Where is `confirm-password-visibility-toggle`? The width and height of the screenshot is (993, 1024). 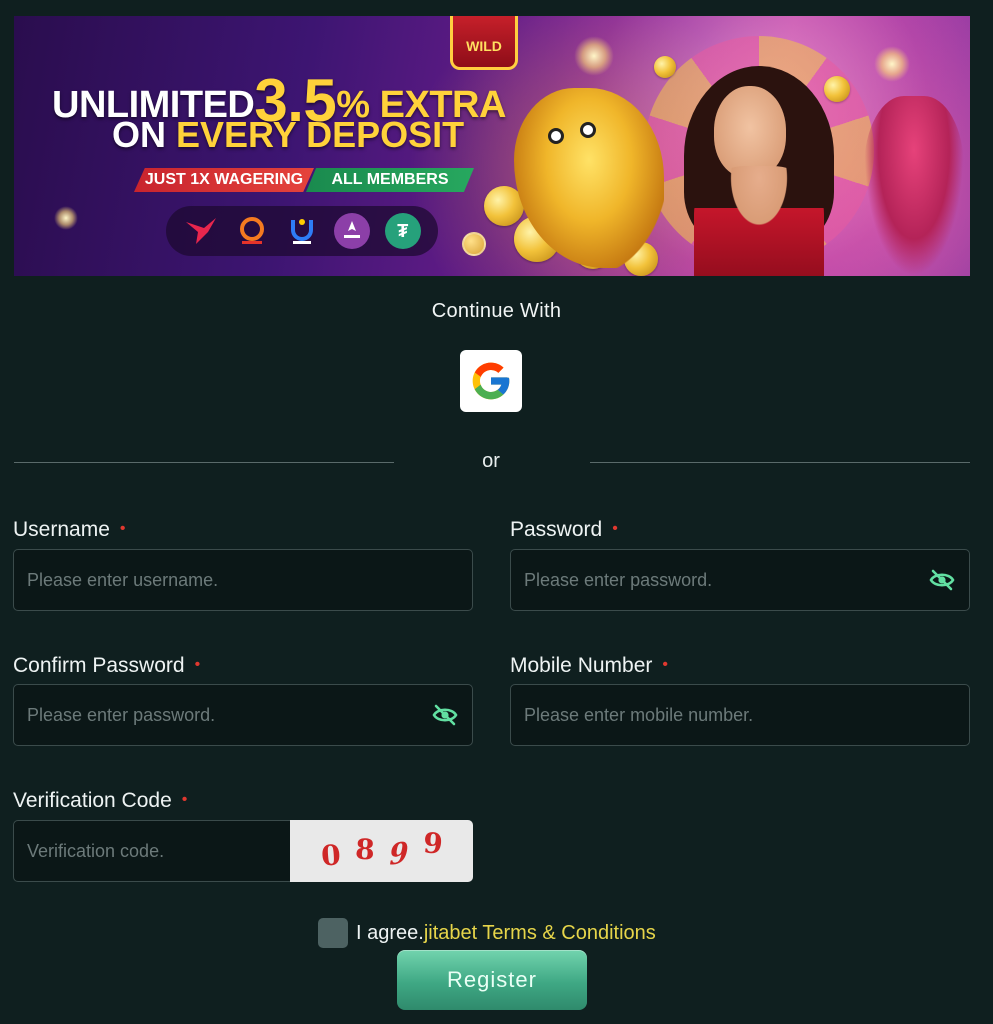
confirm-password-visibility-toggle is located at coordinates (445, 715).